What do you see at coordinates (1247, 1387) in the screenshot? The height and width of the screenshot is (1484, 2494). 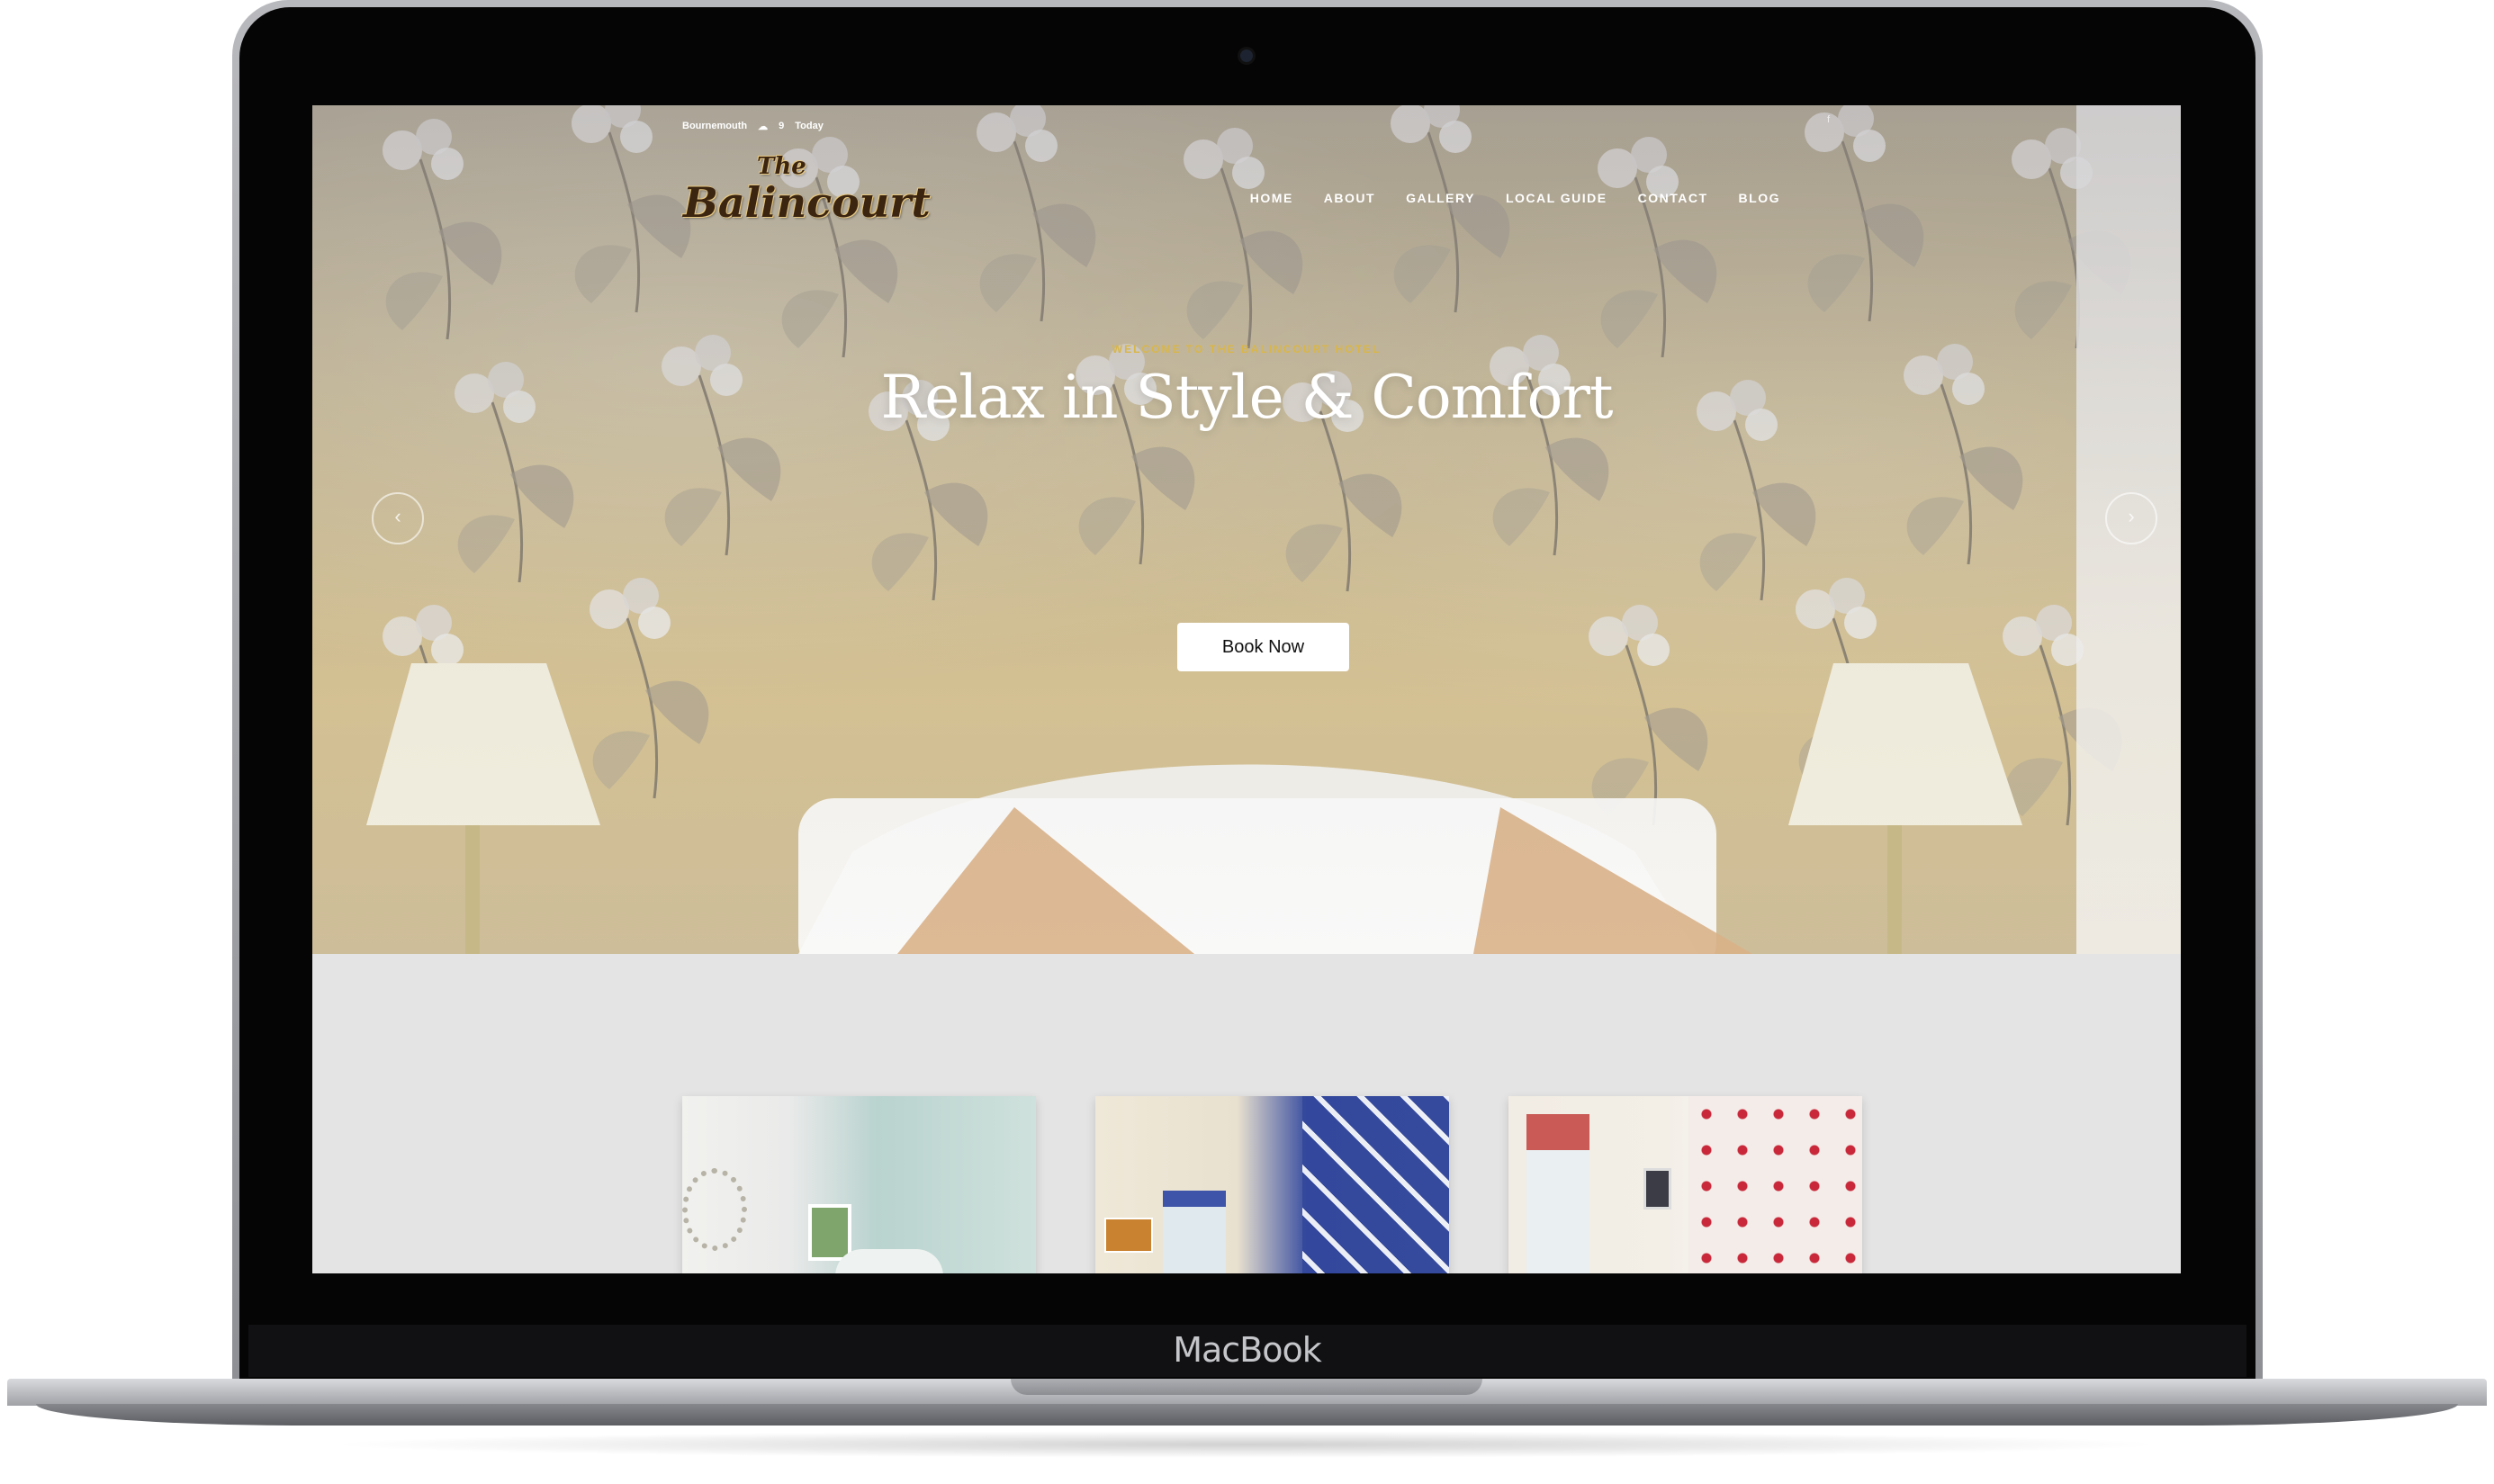 I see `laptop-hinge-notch` at bounding box center [1247, 1387].